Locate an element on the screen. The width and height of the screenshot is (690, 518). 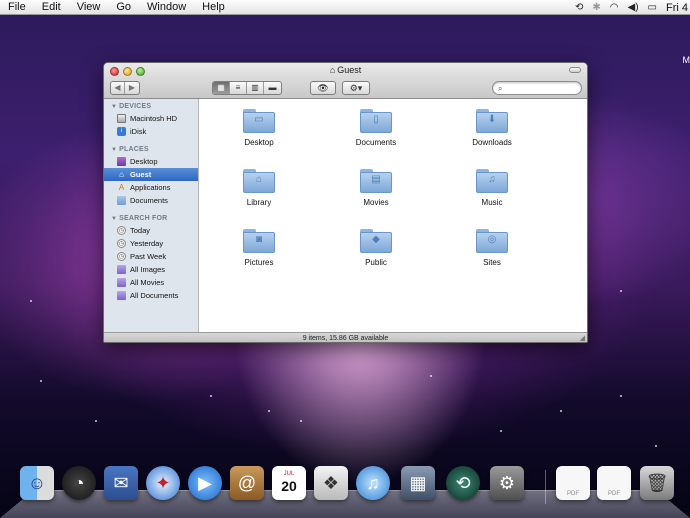
volume-icon: ◀) is located at coordinates (633, 7).